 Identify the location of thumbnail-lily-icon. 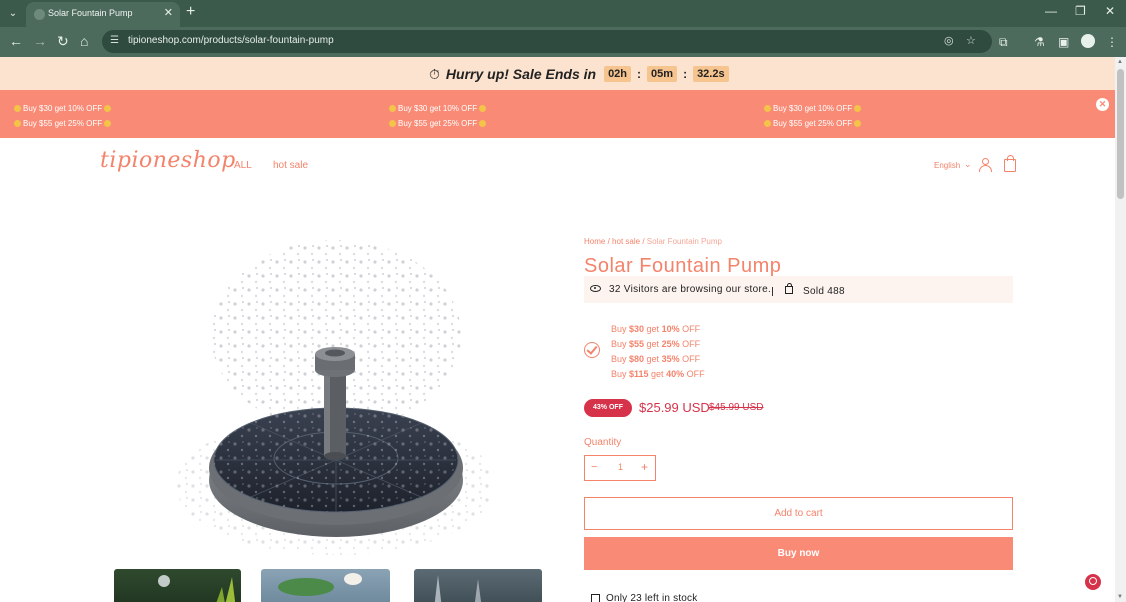
(320, 584).